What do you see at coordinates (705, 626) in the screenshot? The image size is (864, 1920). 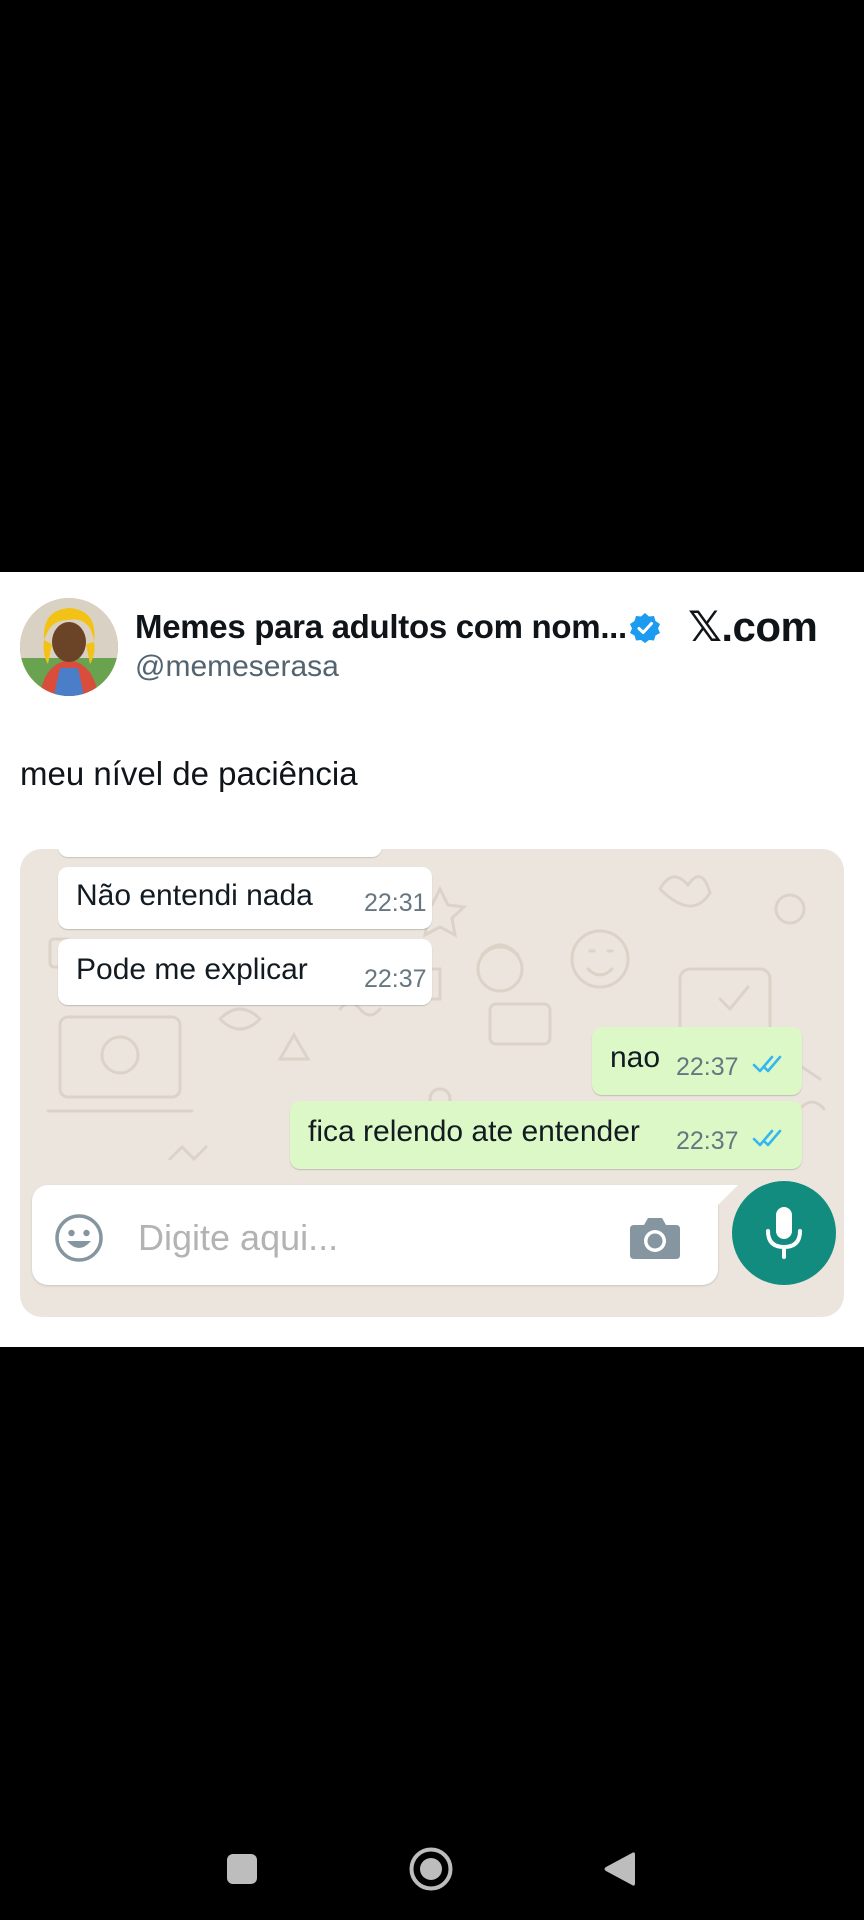 I see `x-logo-letter: 𝕏` at bounding box center [705, 626].